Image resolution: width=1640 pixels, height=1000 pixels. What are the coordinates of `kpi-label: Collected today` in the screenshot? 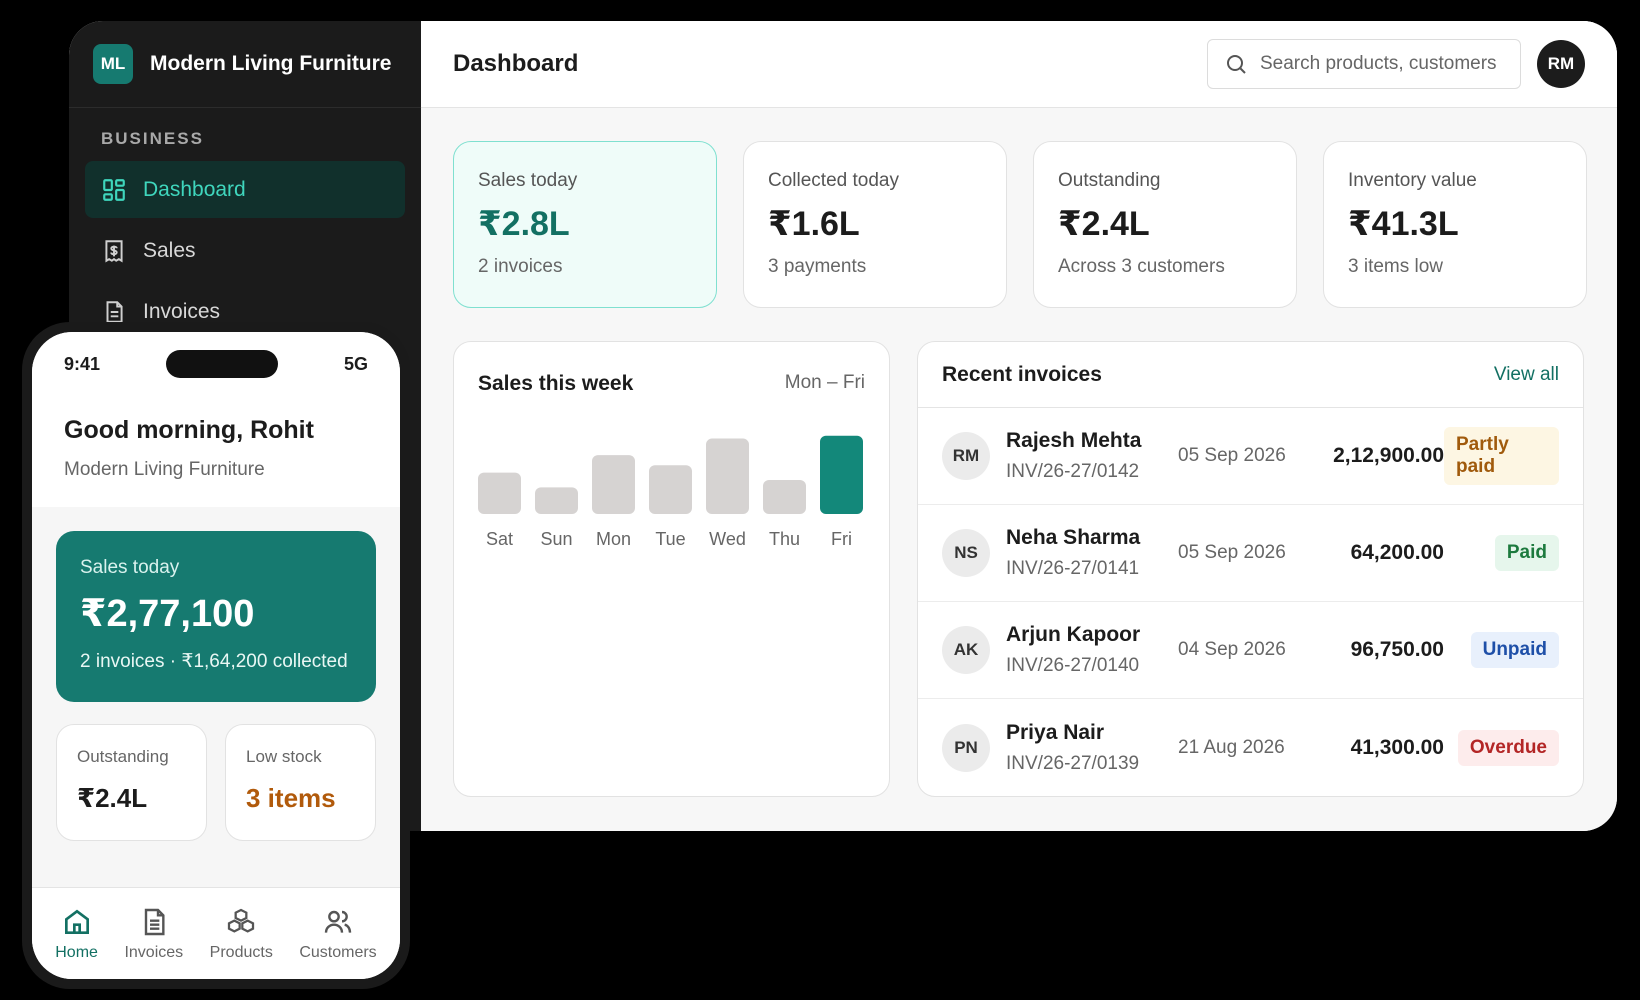 It's located at (833, 180).